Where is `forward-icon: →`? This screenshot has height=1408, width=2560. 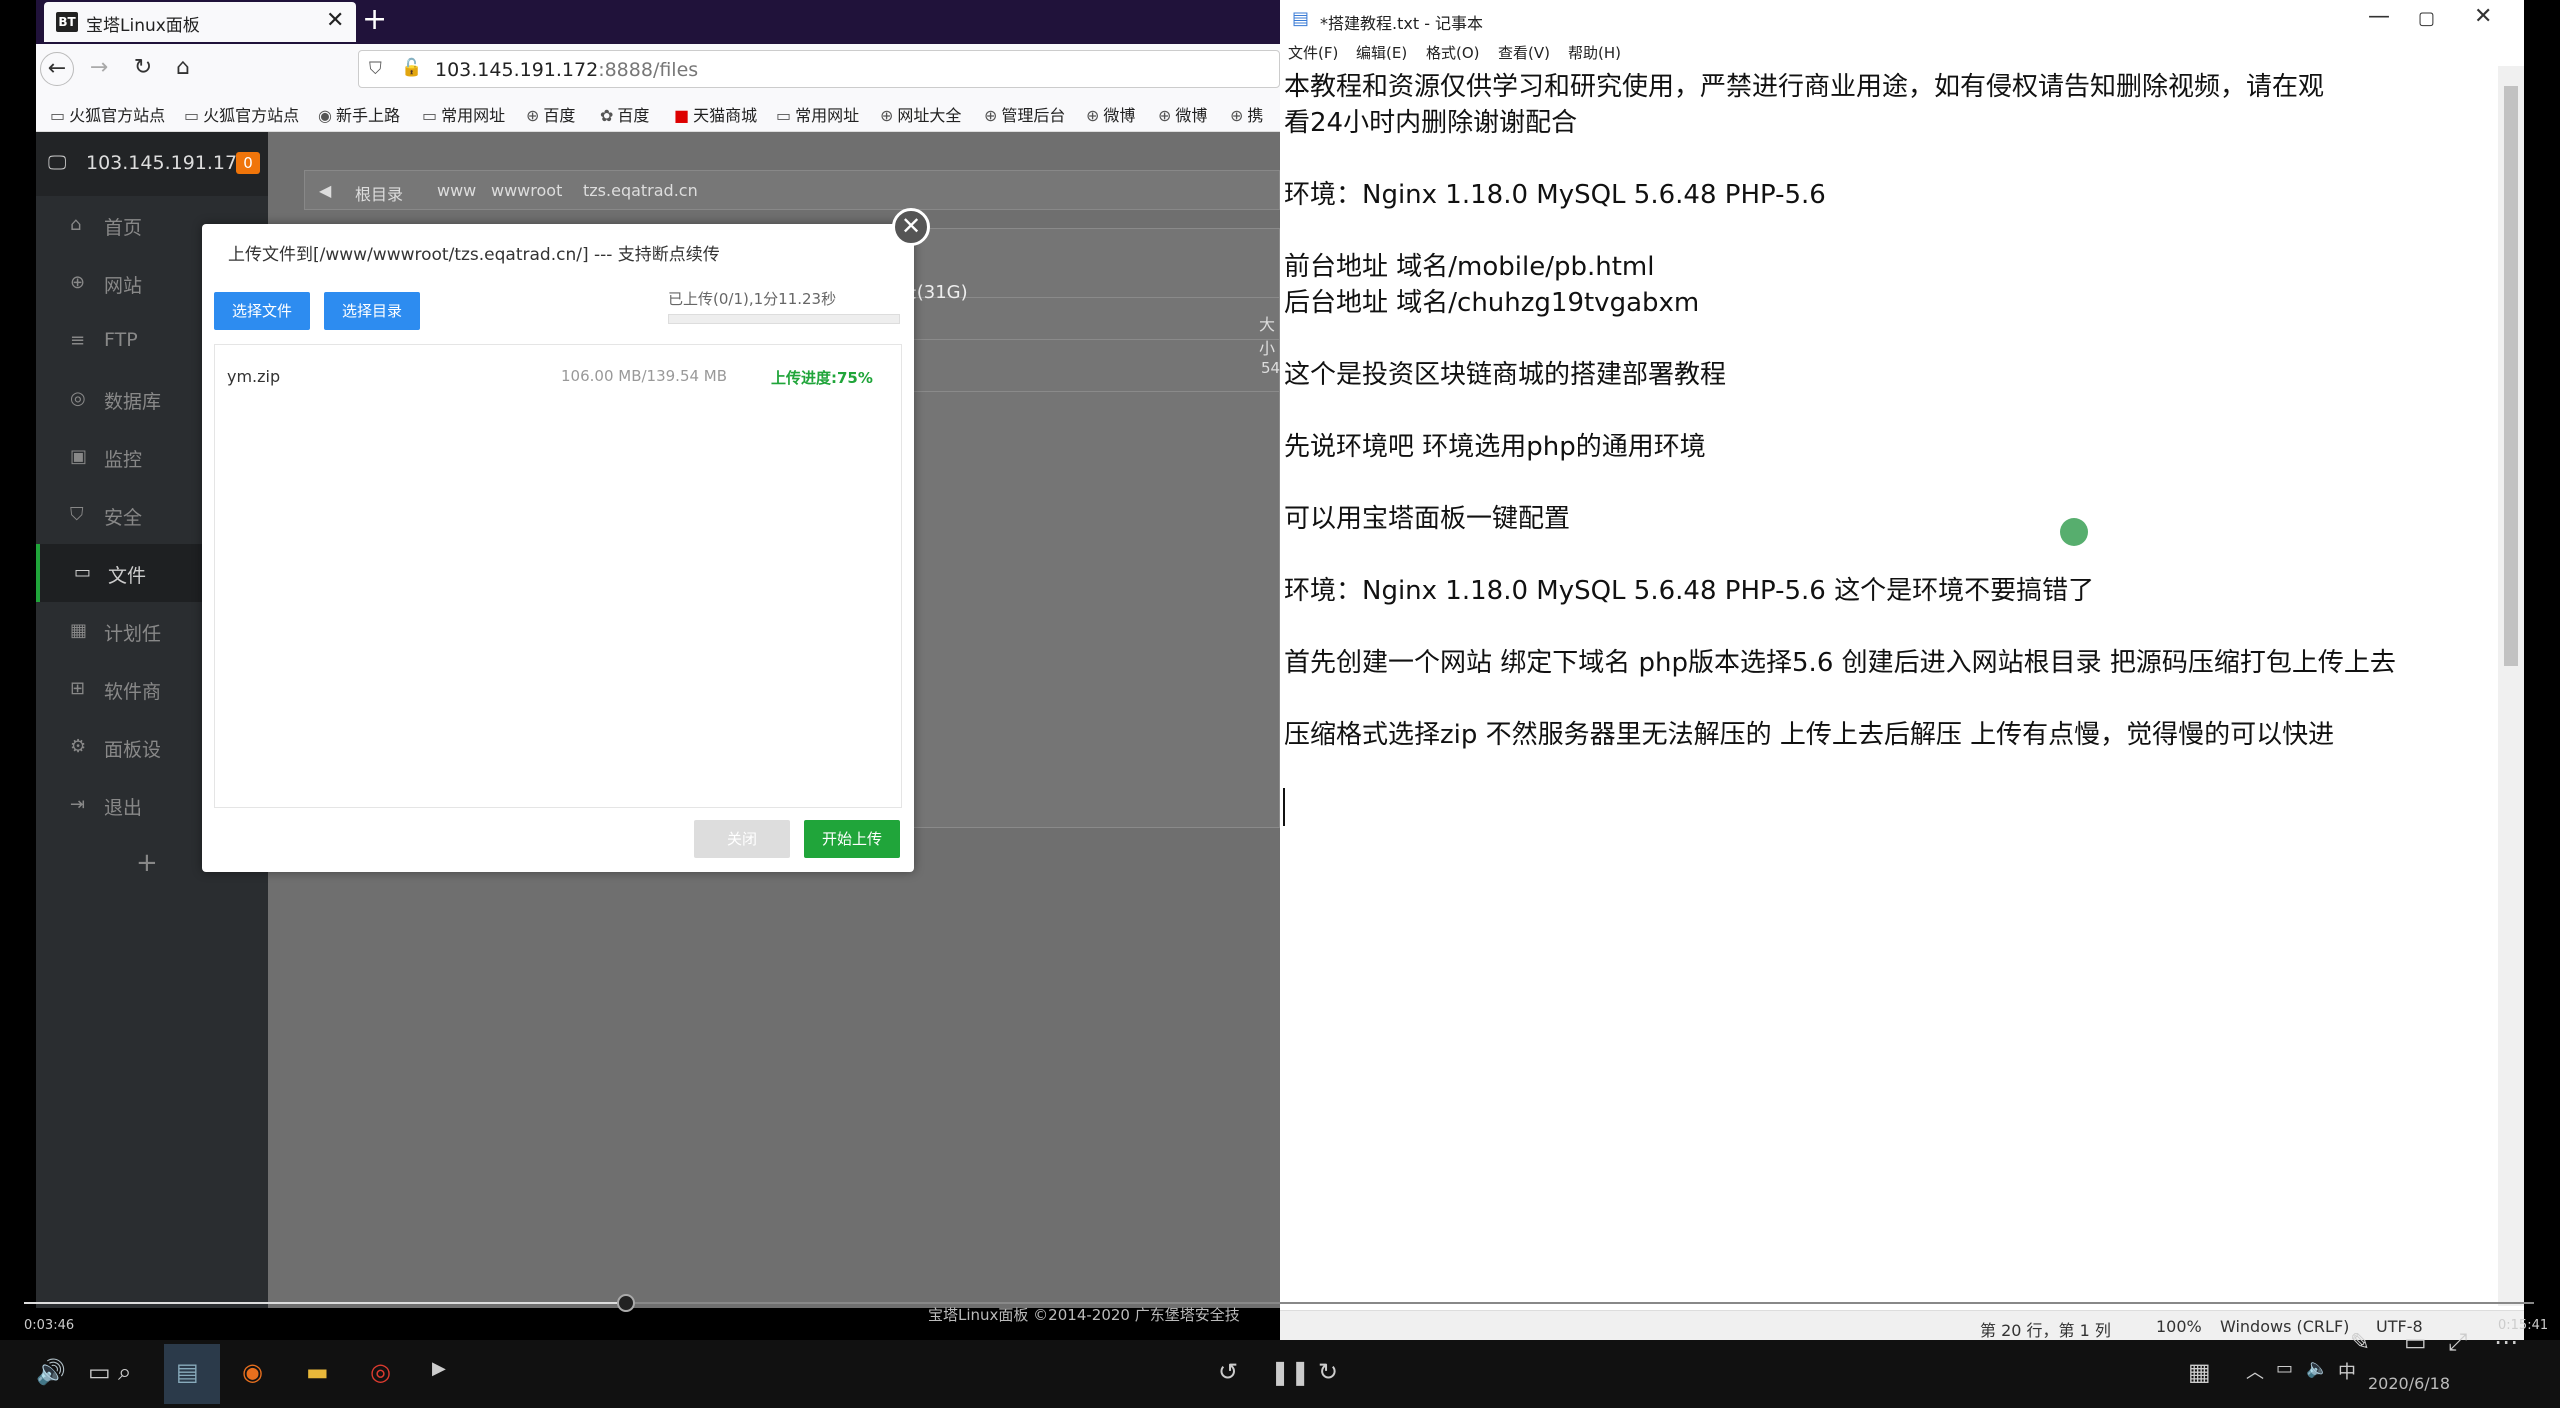
forward-icon: → is located at coordinates (99, 69).